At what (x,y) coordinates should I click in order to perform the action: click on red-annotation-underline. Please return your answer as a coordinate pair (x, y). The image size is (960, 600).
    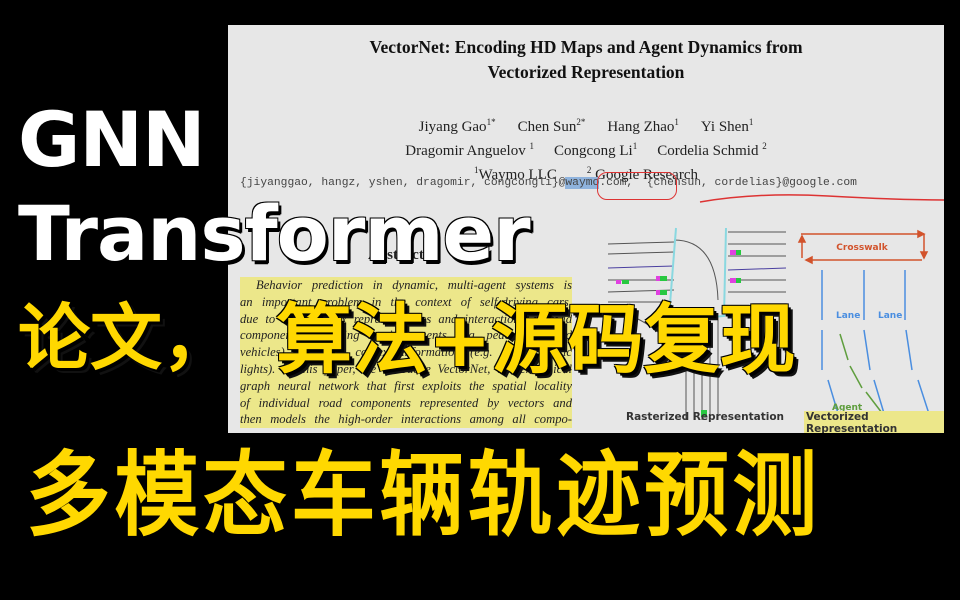
    Looking at the image, I should click on (821, 198).